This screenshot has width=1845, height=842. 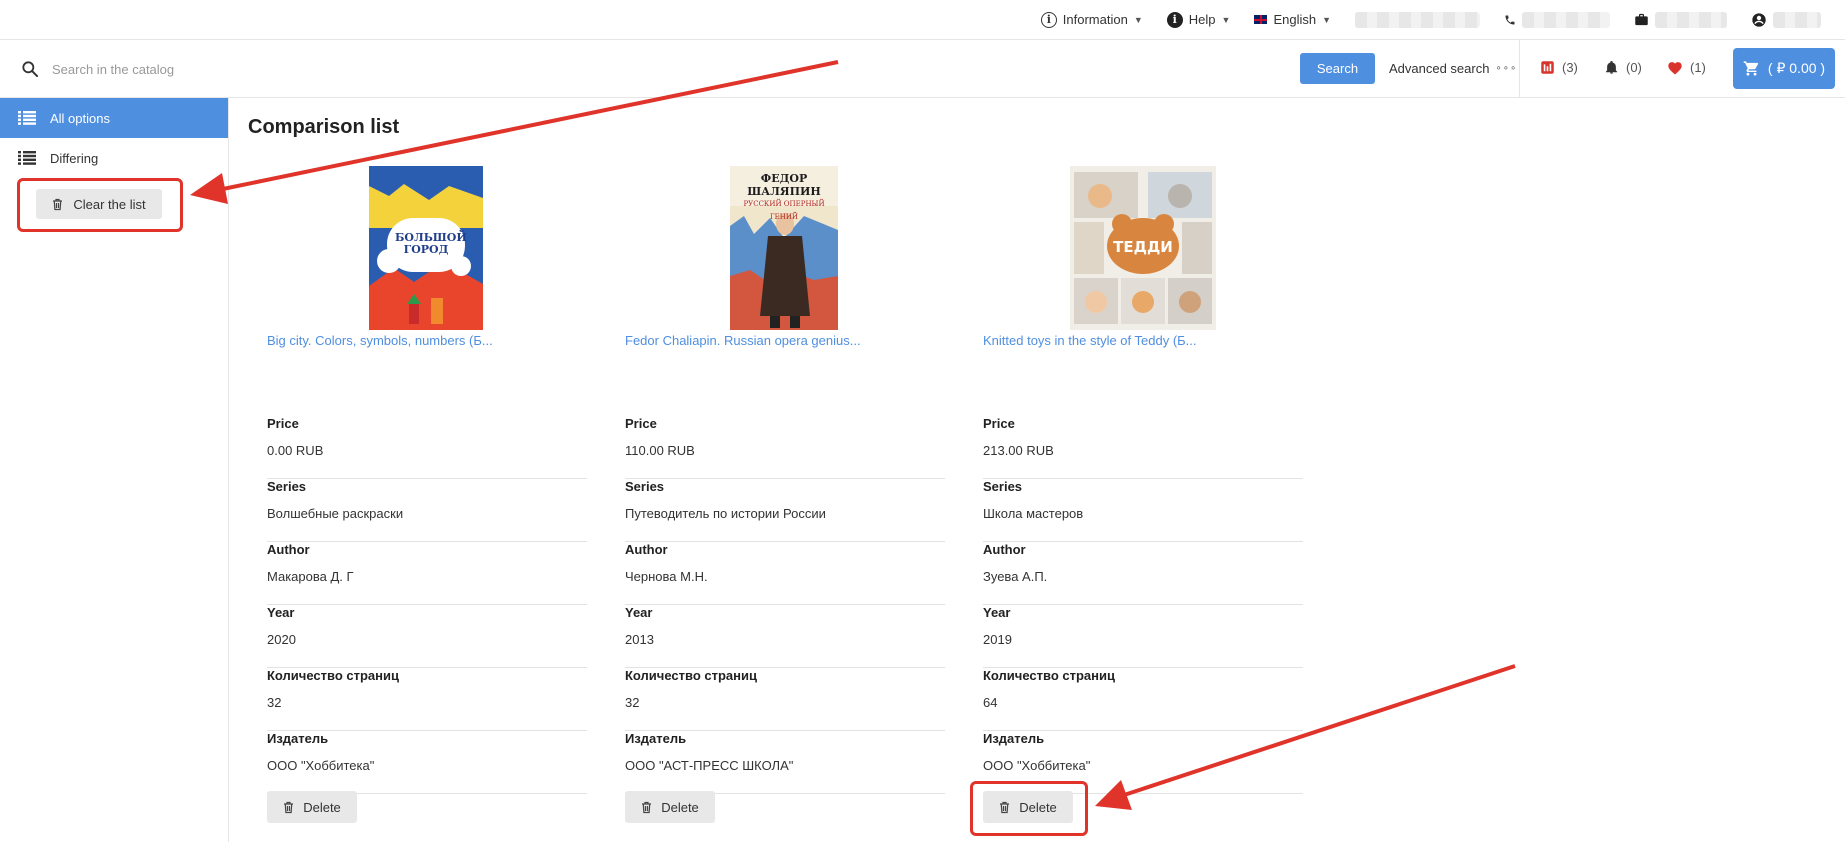 I want to click on spec-publisher: Издатель ООО "АСТ-ПРЕСС ШКОЛА", so click(x=785, y=762).